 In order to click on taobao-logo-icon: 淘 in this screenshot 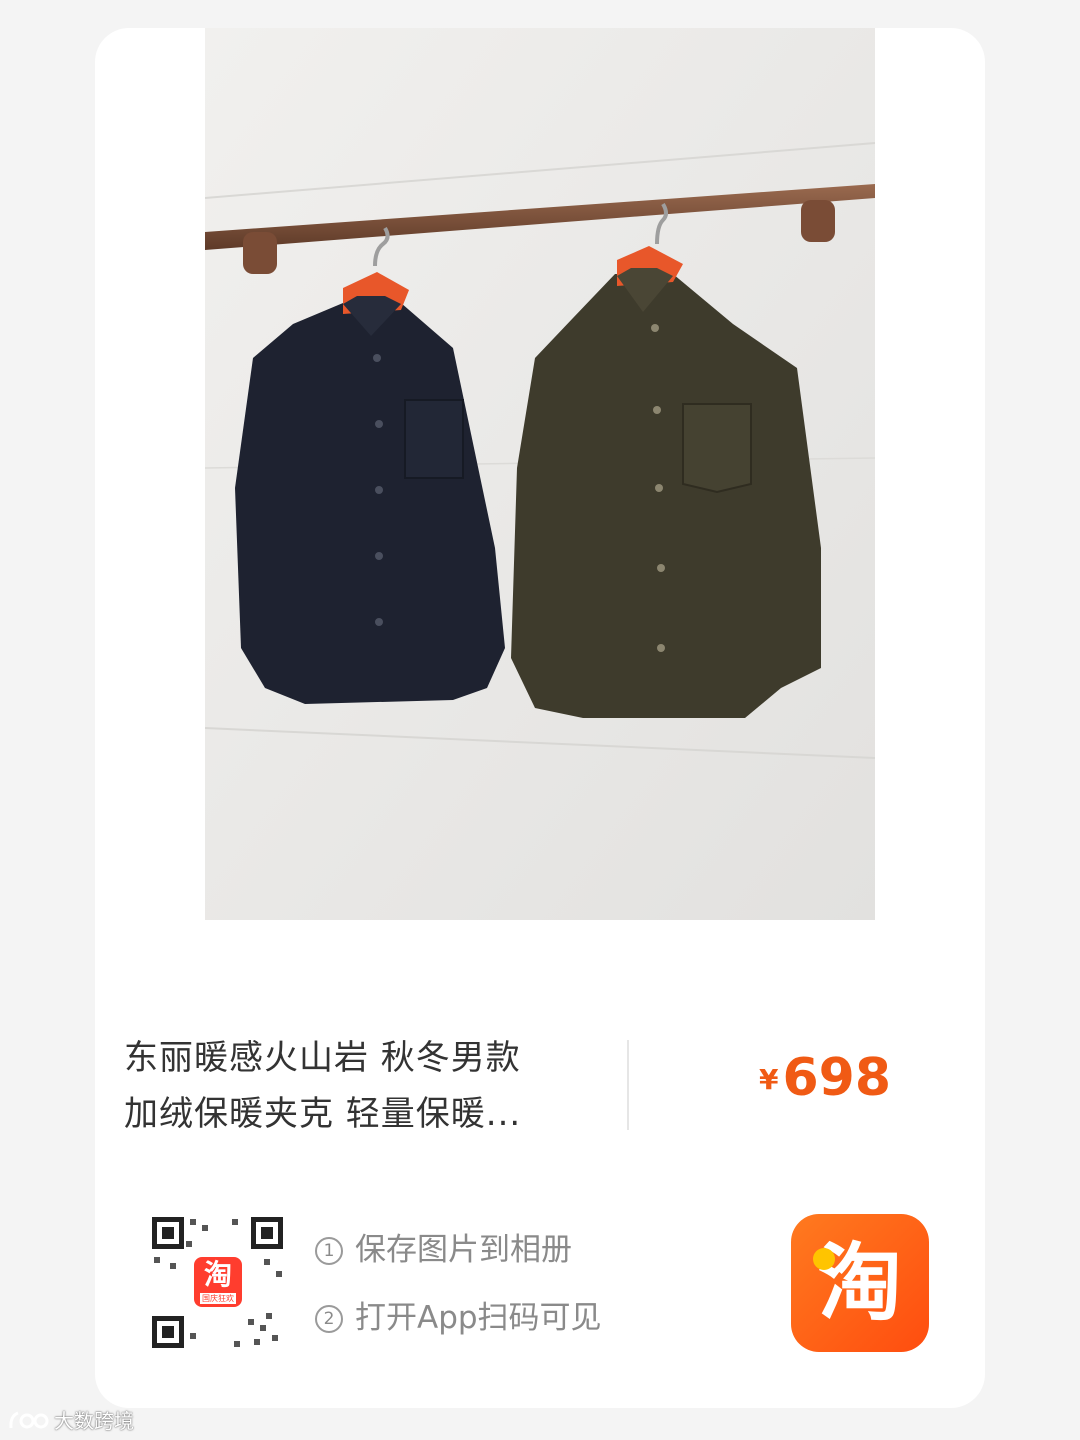, I will do `click(860, 1283)`.